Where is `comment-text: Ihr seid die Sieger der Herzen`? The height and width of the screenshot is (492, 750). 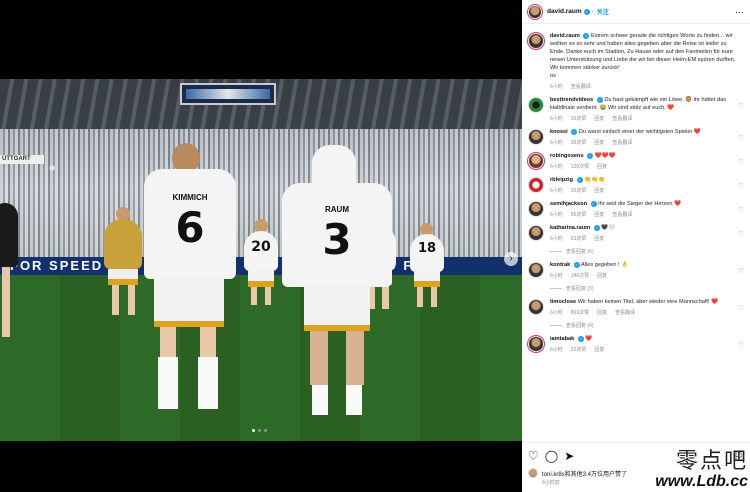
comment-text: Ihr seid die Sieger der Herzen is located at coordinates (635, 204).